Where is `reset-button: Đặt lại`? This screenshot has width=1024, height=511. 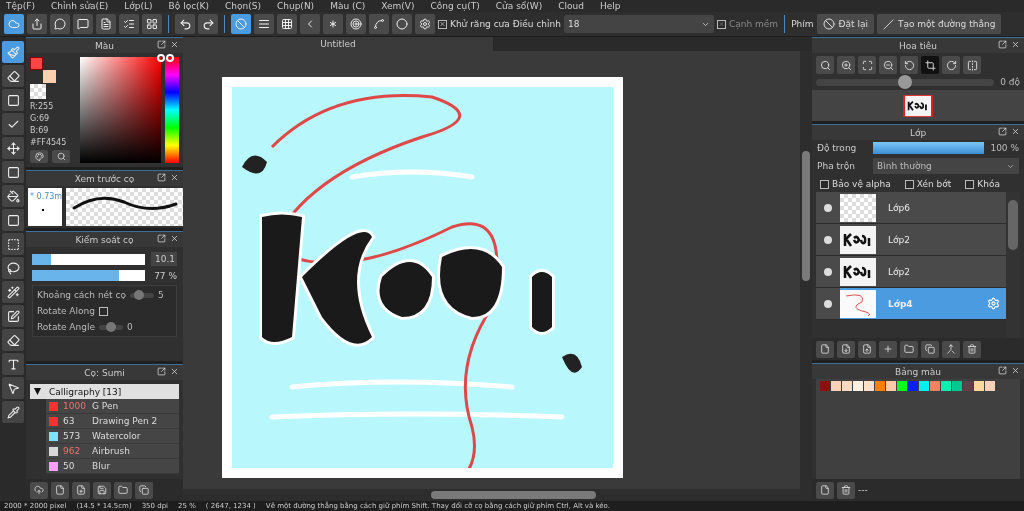
reset-button: Đặt lại is located at coordinates (845, 24).